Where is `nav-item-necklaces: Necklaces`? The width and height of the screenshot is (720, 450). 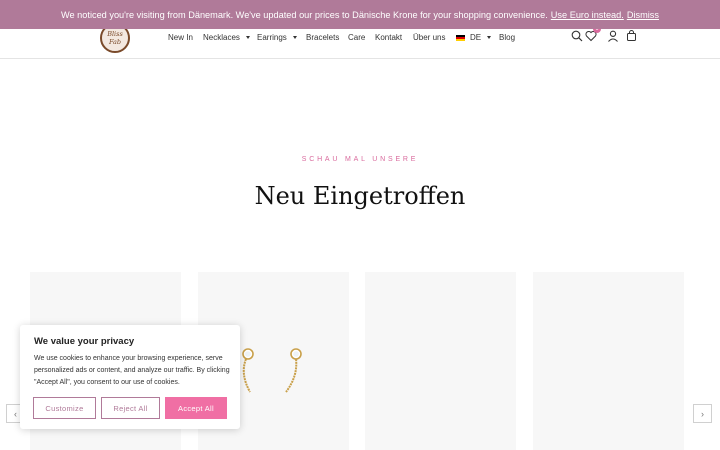
nav-item-necklaces: Necklaces is located at coordinates (226, 37).